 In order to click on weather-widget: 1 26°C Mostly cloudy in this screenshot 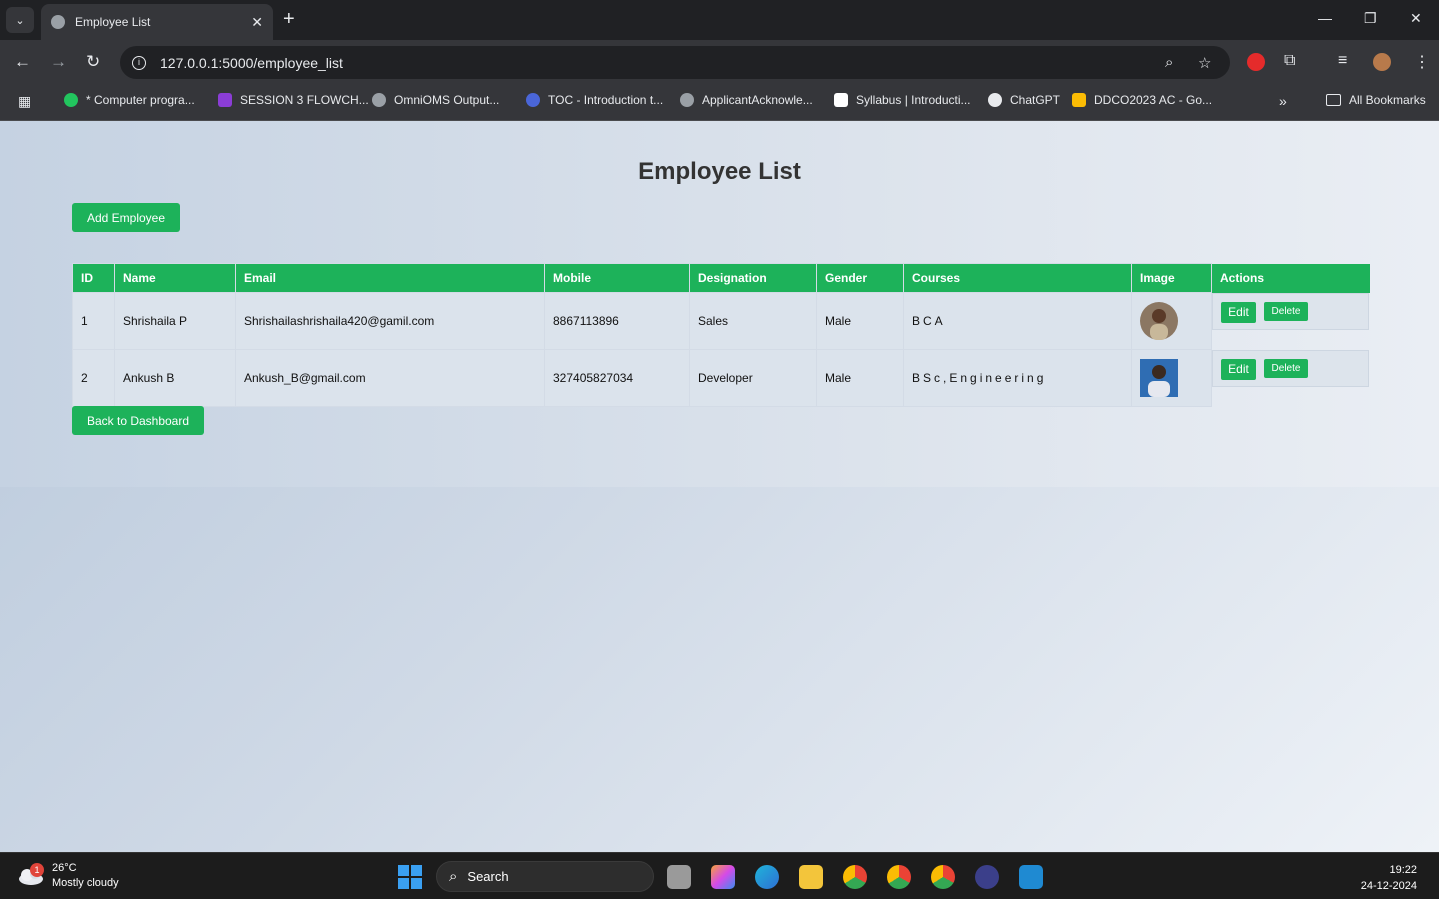, I will do `click(68, 876)`.